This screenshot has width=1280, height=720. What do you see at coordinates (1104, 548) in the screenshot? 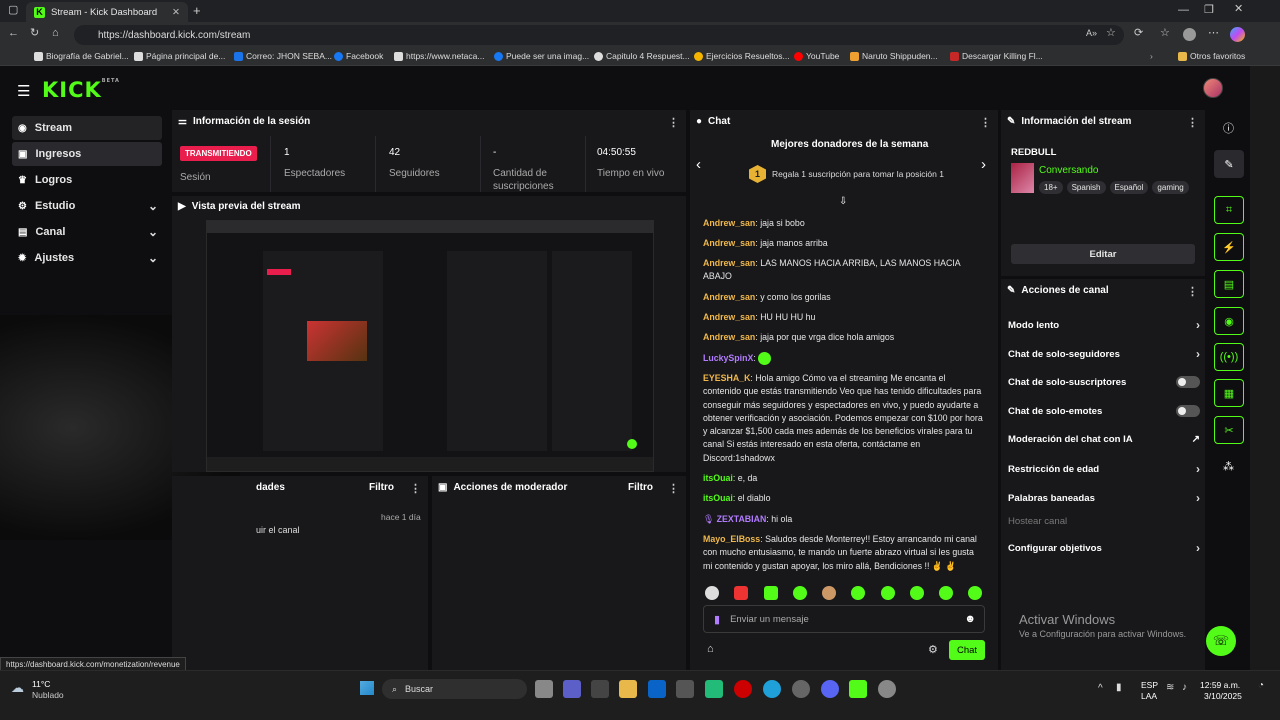
I see `action-configure-goals: Configurar objetivos ›` at bounding box center [1104, 548].